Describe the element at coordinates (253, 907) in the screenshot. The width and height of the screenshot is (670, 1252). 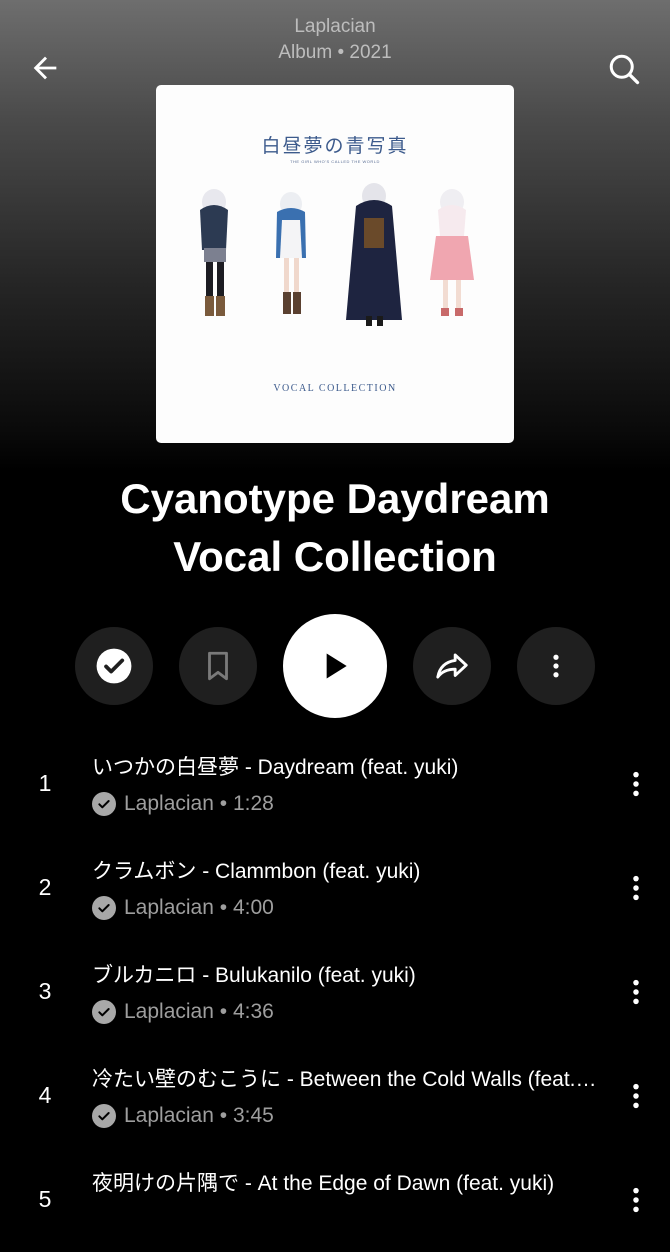
I see `track-duration: 4:00` at that location.